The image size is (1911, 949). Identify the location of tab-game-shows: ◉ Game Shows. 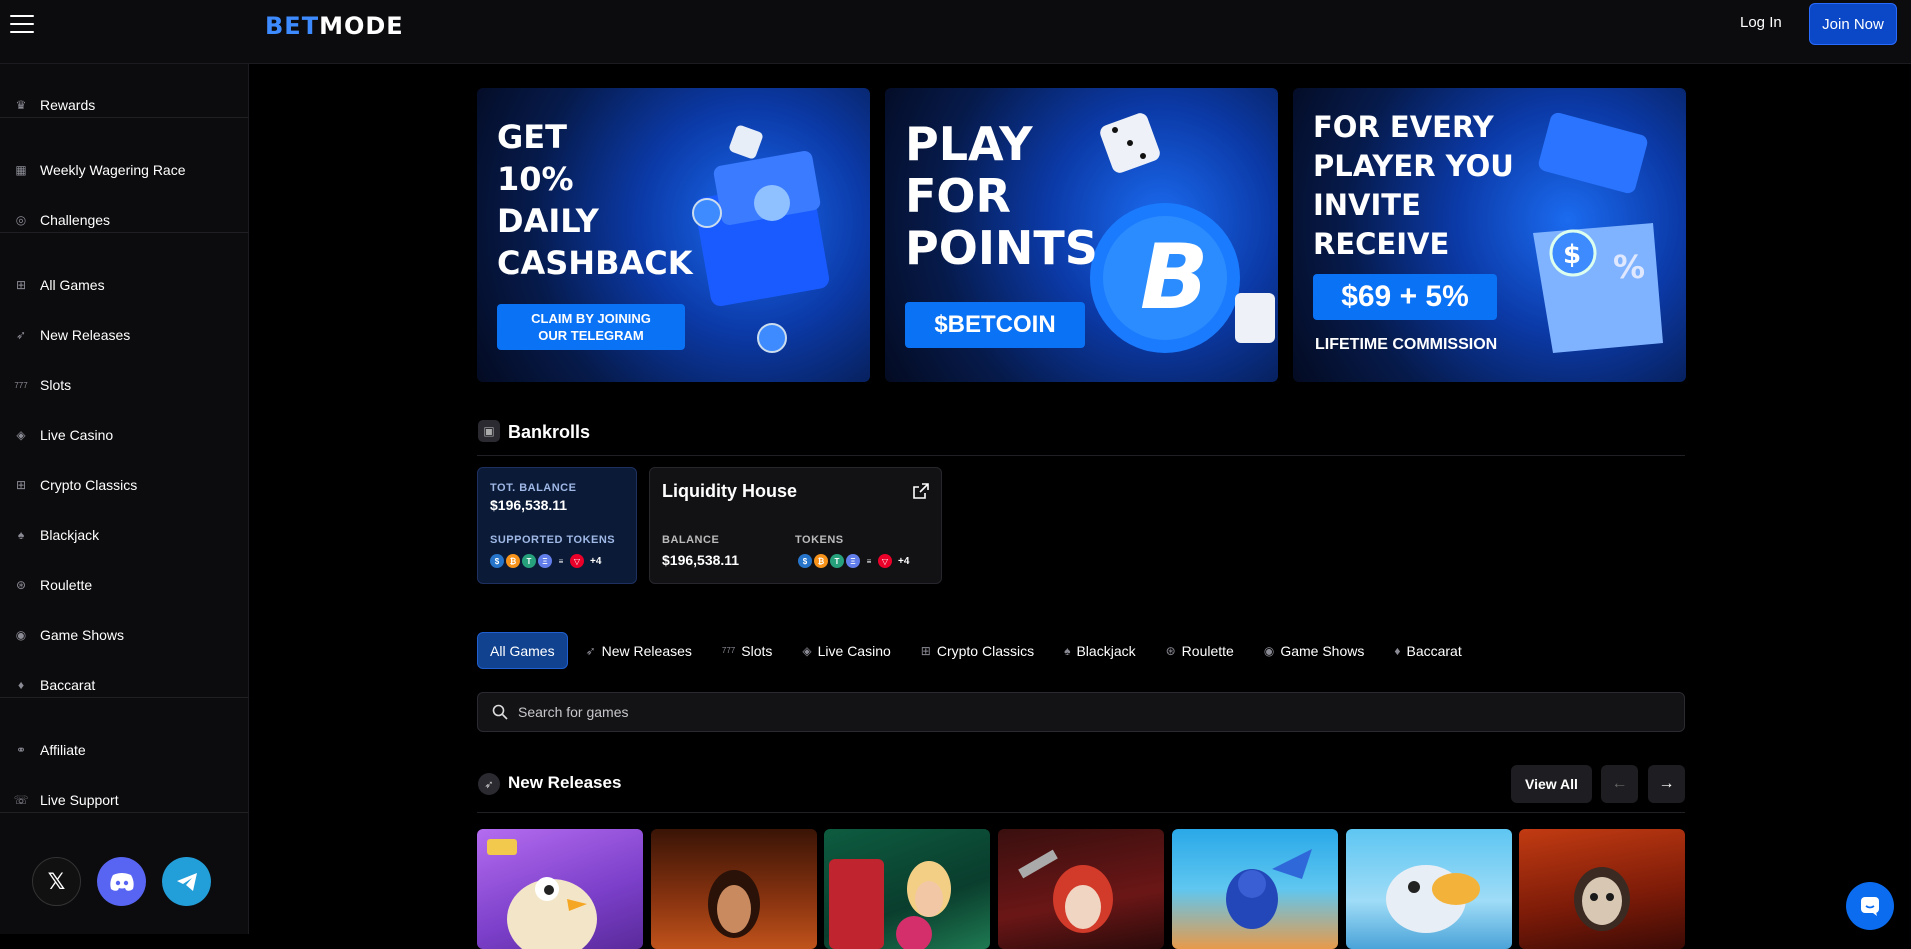
(1314, 650).